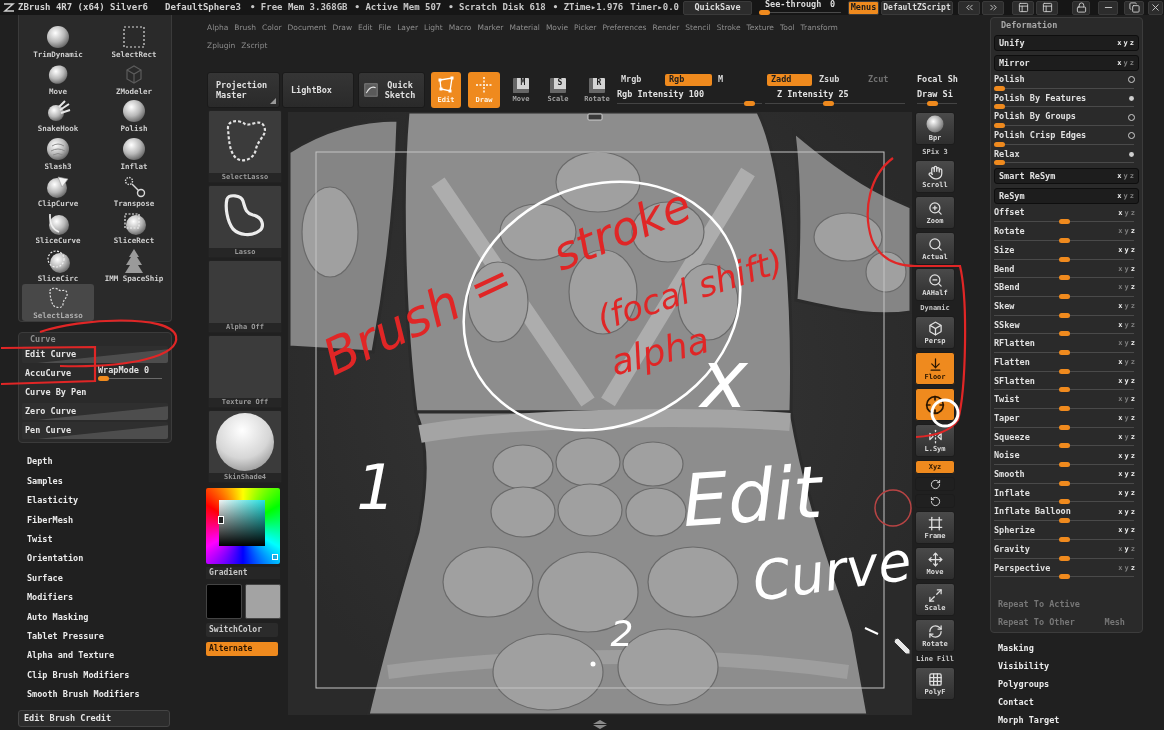 This screenshot has height=730, width=1164. What do you see at coordinates (61, 636) in the screenshot?
I see `section-item: Tablet Pressure` at bounding box center [61, 636].